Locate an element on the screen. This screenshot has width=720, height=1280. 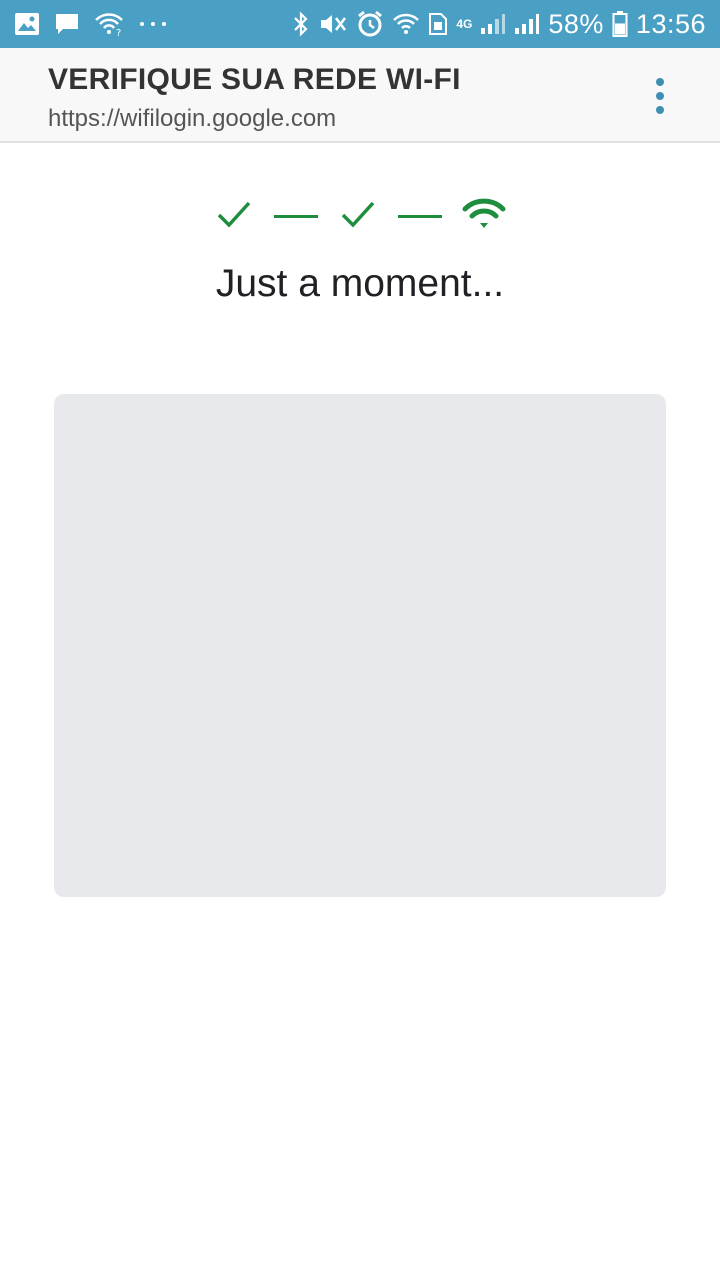
sim-icon is located at coordinates (438, 24).